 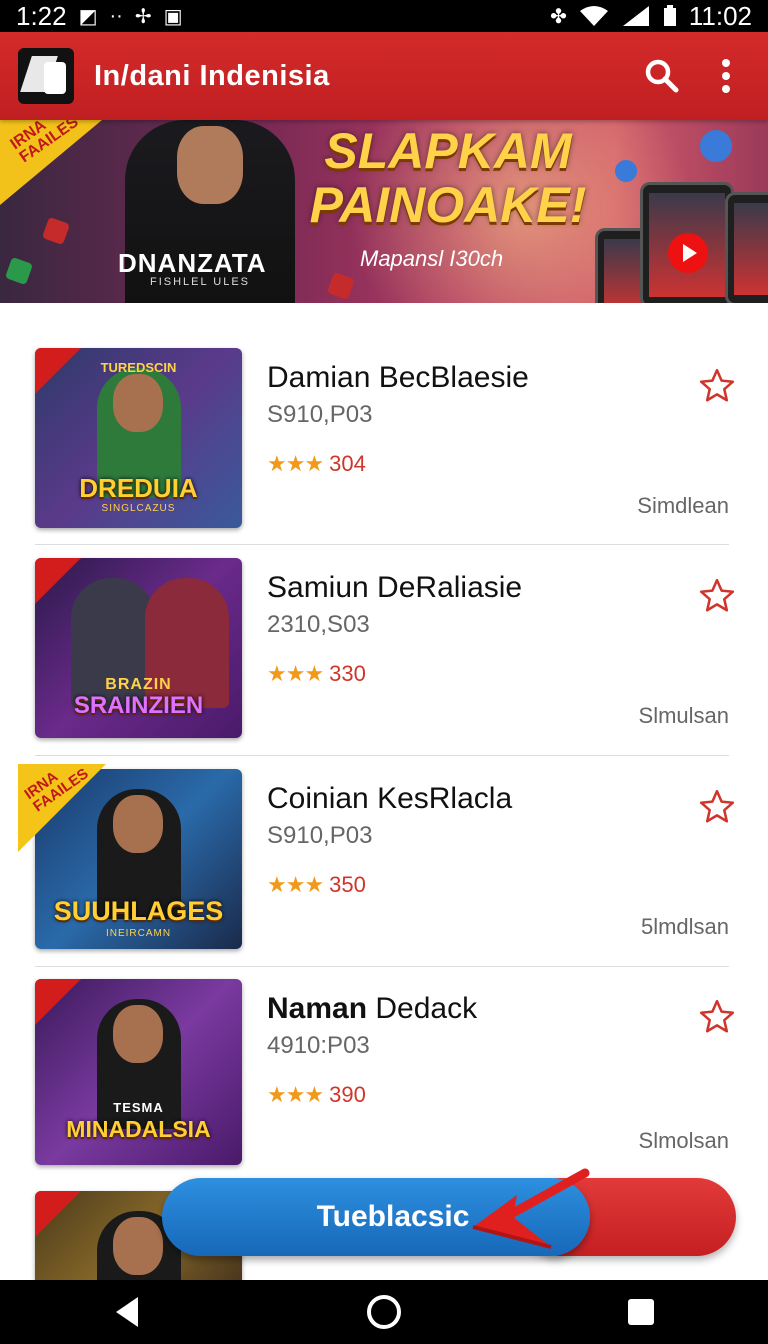 What do you see at coordinates (384, 16) in the screenshot?
I see `status-bar: 1:22 ◩ ·· ✢ ▣ ✤ 11:02` at bounding box center [384, 16].